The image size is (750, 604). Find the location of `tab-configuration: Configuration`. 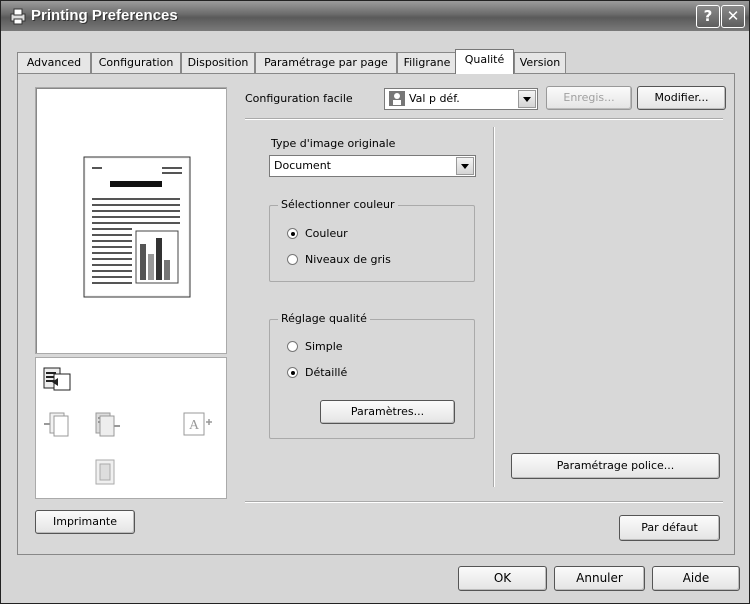

tab-configuration: Configuration is located at coordinates (136, 62).